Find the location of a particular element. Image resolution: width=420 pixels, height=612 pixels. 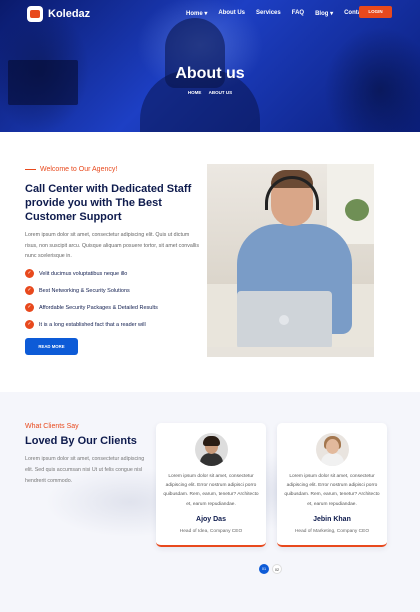

breadcrumb: HOME ABOUT US is located at coordinates (210, 92).